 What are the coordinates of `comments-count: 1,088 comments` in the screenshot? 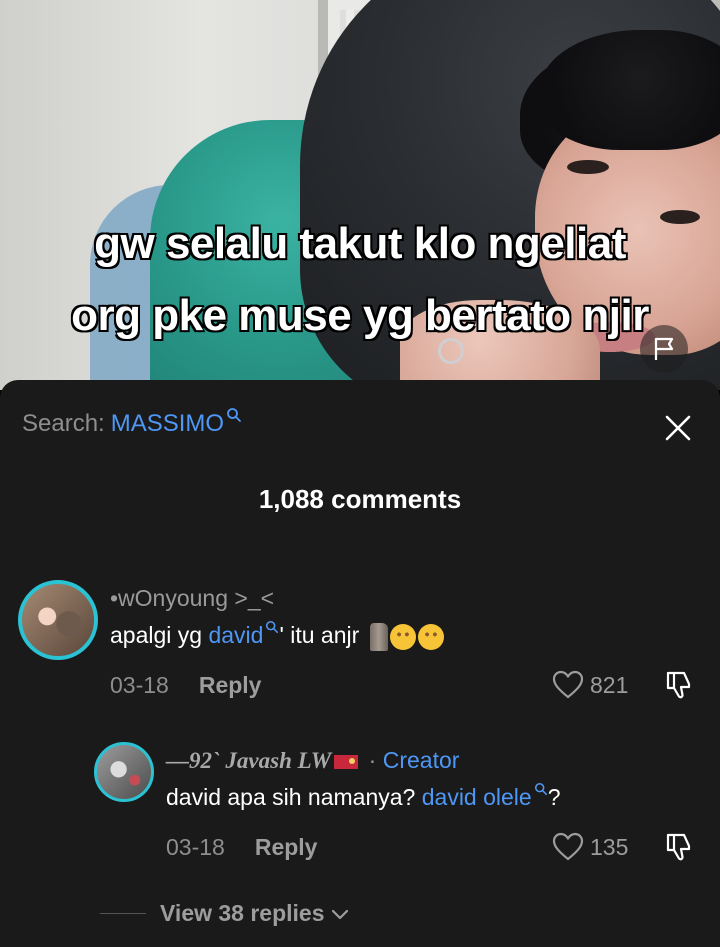 It's located at (360, 499).